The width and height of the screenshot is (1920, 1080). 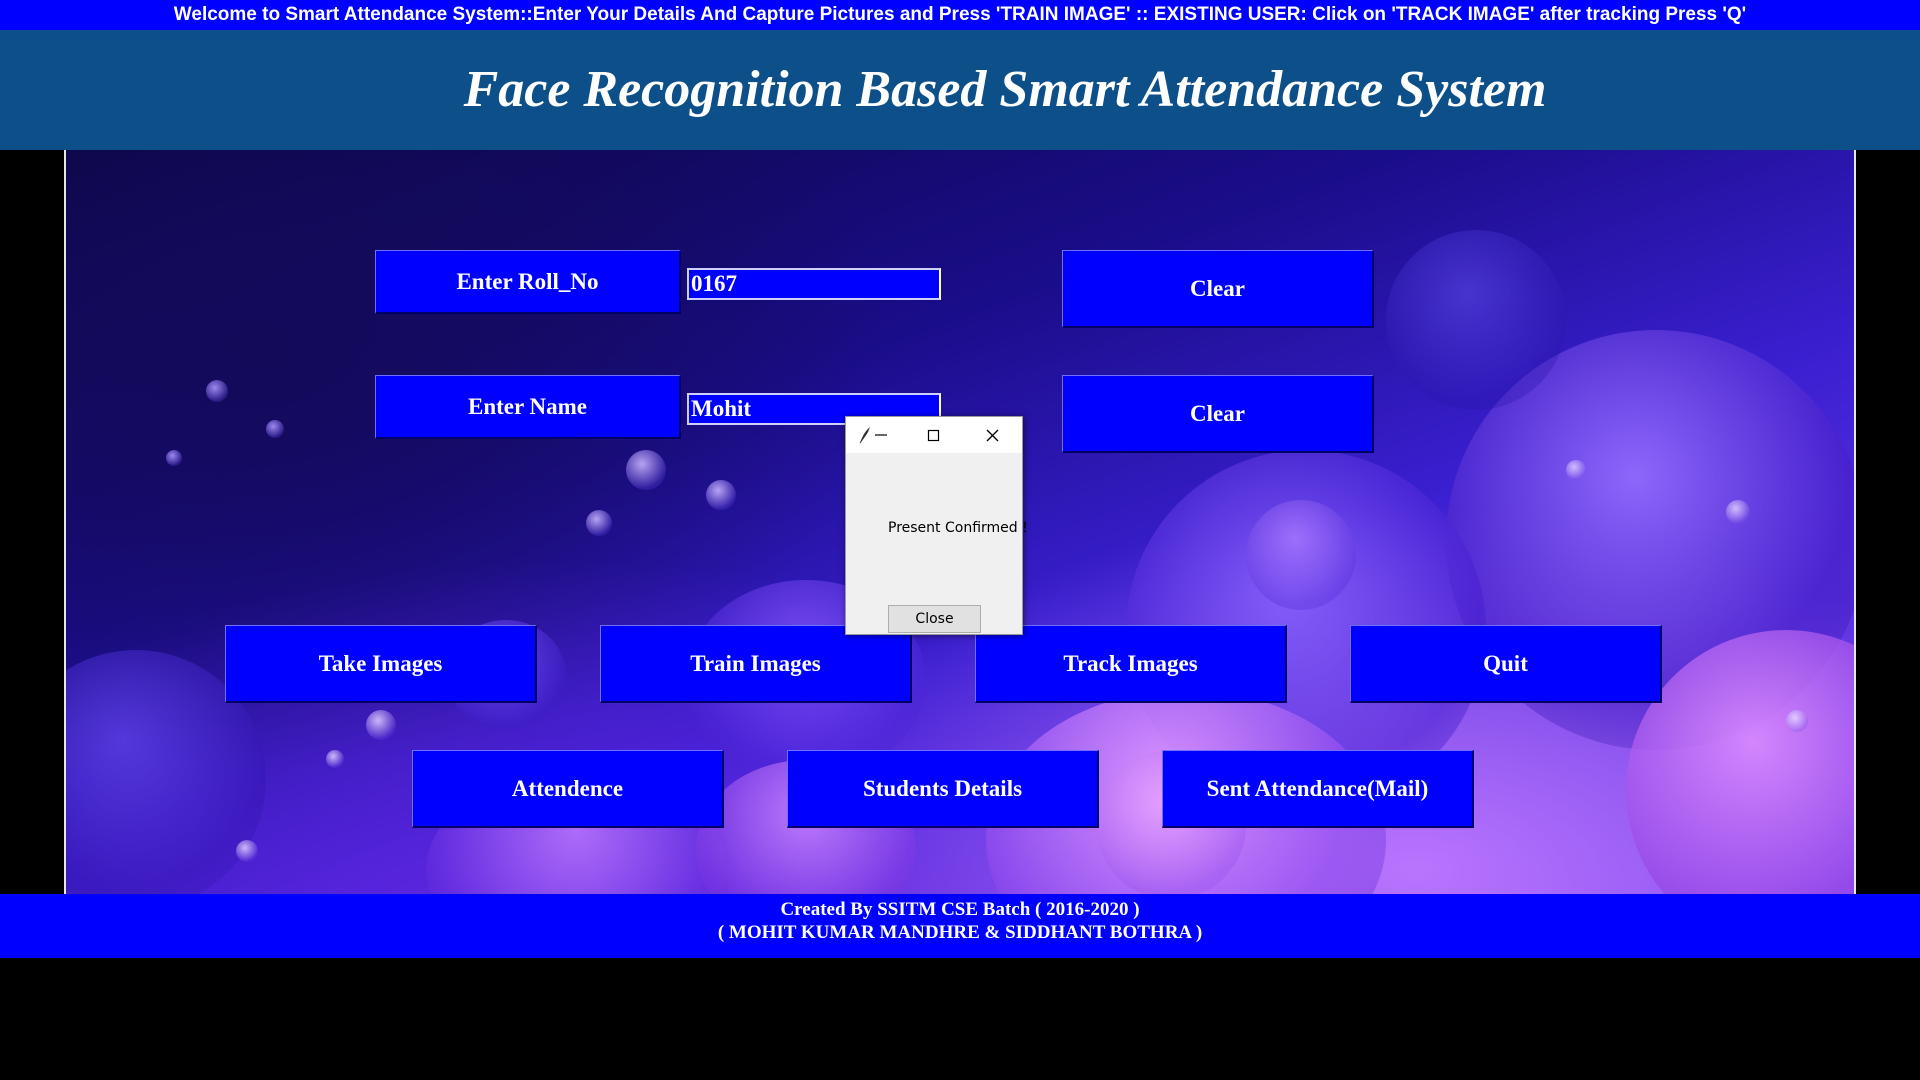 I want to click on quit-button-label: Quit, so click(x=1505, y=663).